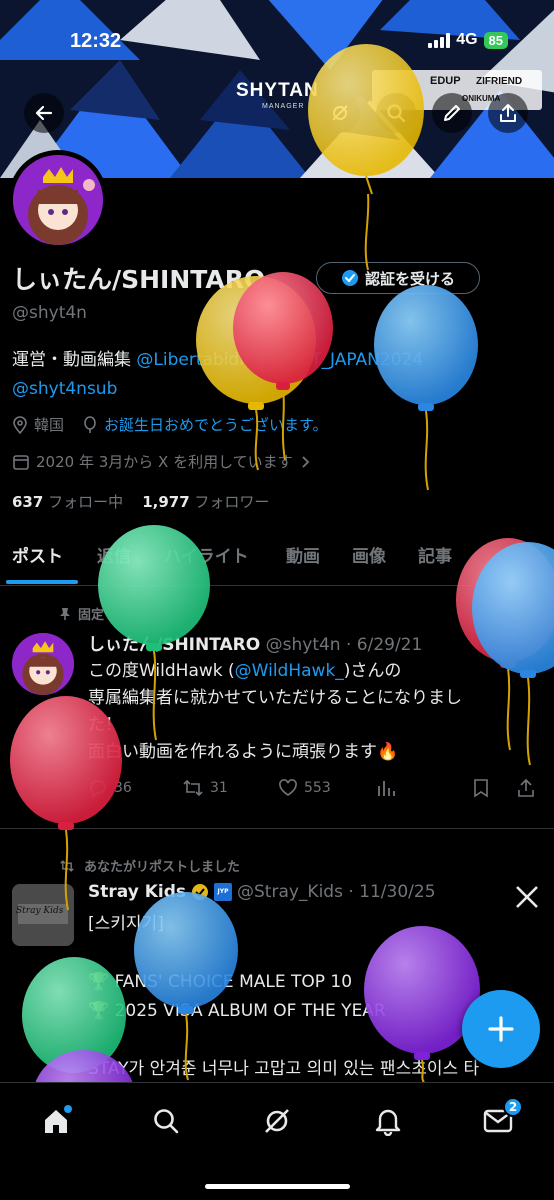  Describe the element at coordinates (233, 982) in the screenshot. I see `tweet-line: FANS' CHOICE MALE TOP 10` at that location.